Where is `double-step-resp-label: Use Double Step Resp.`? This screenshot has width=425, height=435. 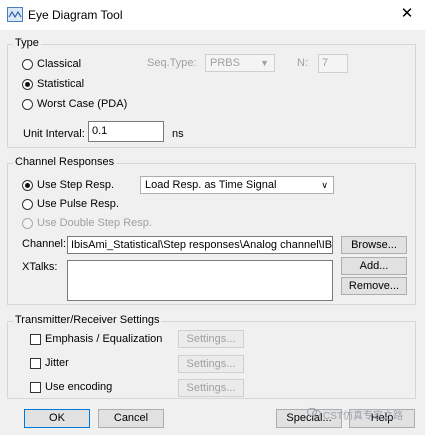 double-step-resp-label: Use Double Step Resp. is located at coordinates (94, 223).